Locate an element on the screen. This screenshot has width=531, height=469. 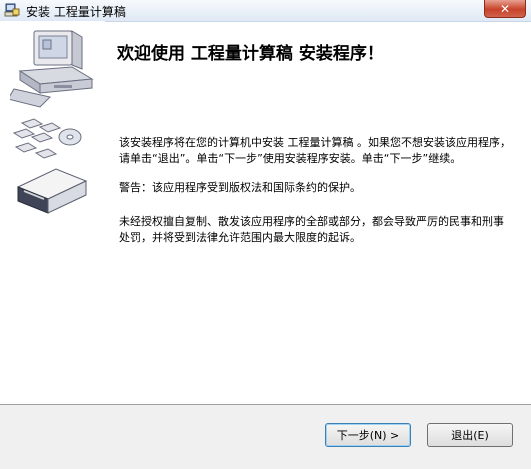
installer-icon is located at coordinates (12, 10).